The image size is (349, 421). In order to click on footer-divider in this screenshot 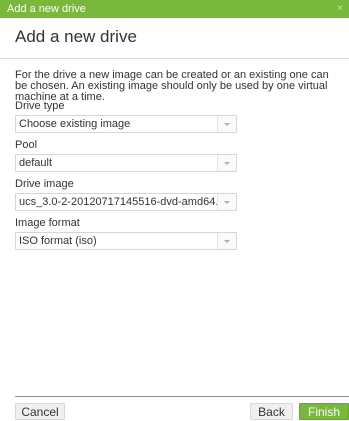, I will do `click(182, 396)`.